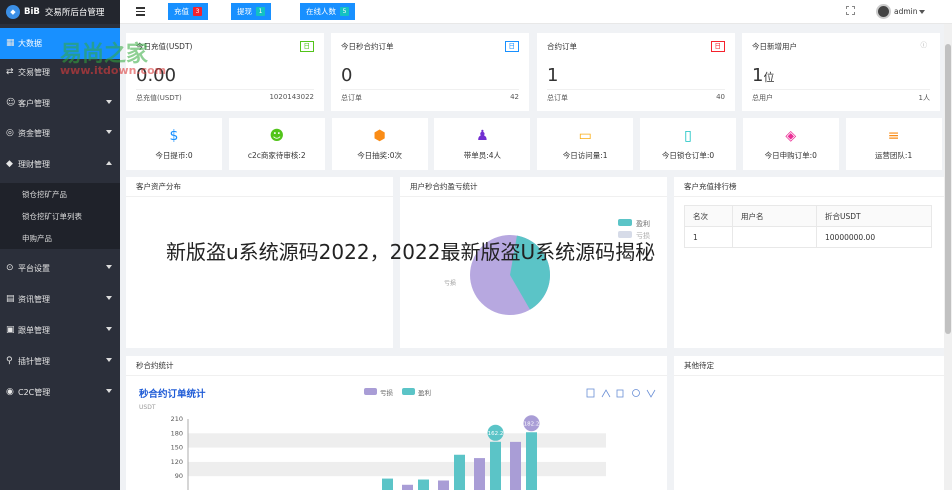 The height and width of the screenshot is (490, 952). Describe the element at coordinates (367, 46) in the screenshot. I see `stat-title: 今日秒合约订单` at that location.